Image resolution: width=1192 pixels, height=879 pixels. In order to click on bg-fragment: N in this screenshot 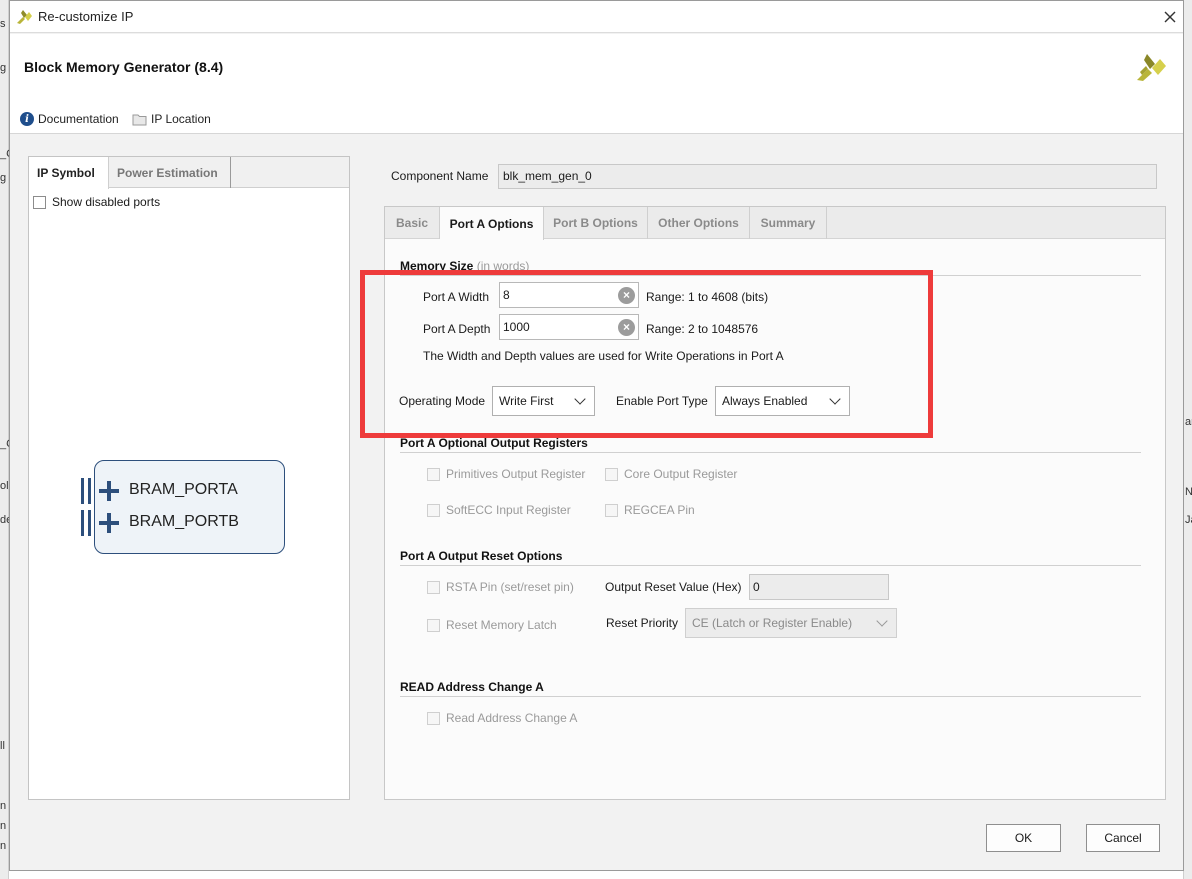, I will do `click(1188, 492)`.